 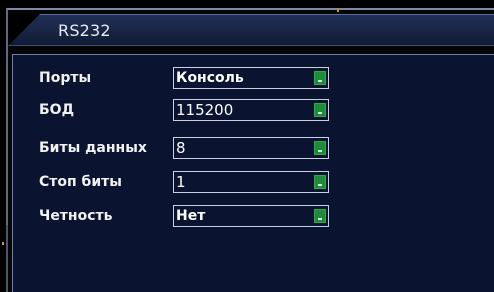 What do you see at coordinates (57, 110) in the screenshot?
I see `baud-label: БОД` at bounding box center [57, 110].